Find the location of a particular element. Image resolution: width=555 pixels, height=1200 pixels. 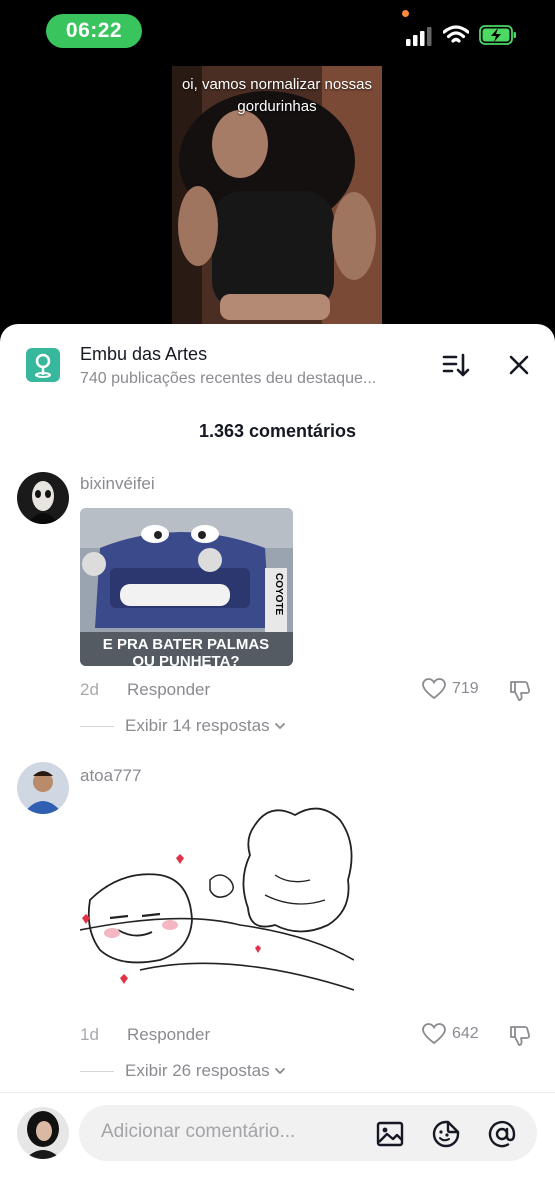

signal-icon is located at coordinates (419, 36).